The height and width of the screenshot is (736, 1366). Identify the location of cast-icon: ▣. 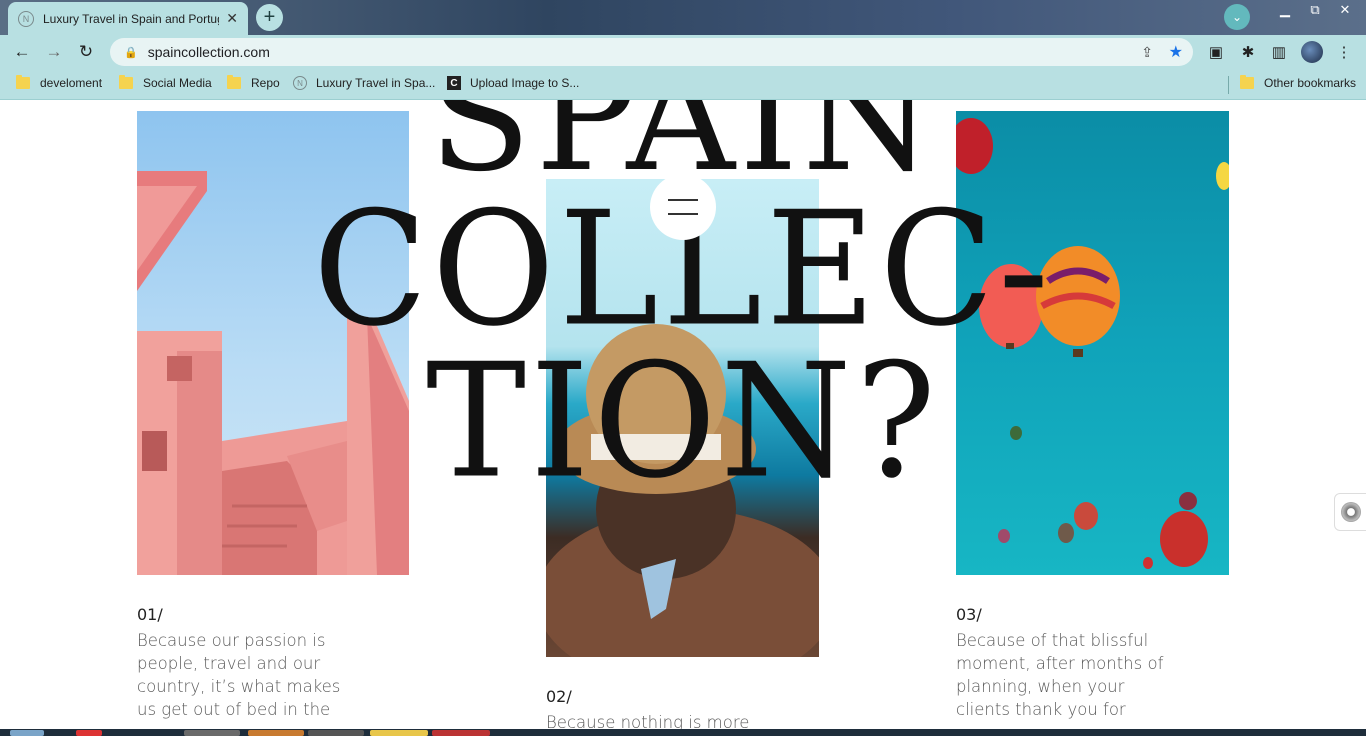
(1216, 52).